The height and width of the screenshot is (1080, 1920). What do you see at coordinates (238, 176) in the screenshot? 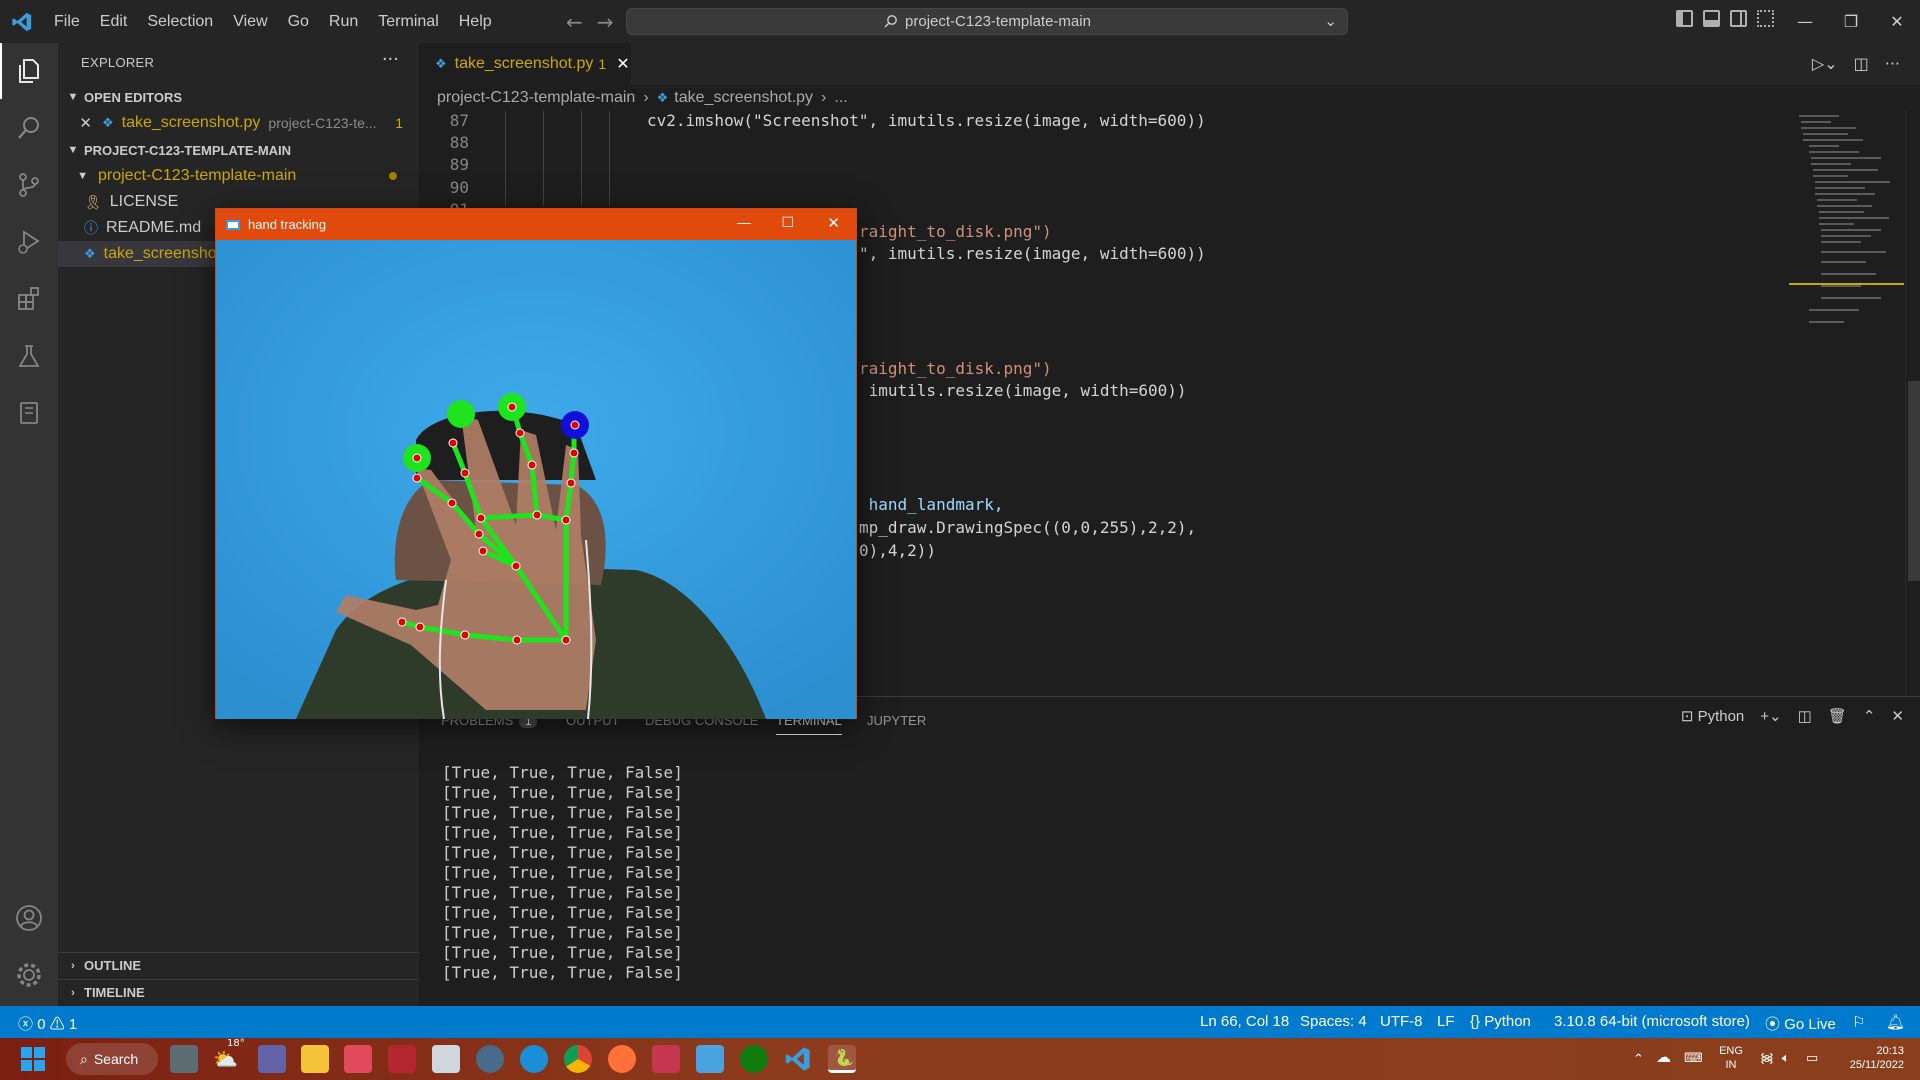
I see `folder-row: ▼ project-C123-template-main` at bounding box center [238, 176].